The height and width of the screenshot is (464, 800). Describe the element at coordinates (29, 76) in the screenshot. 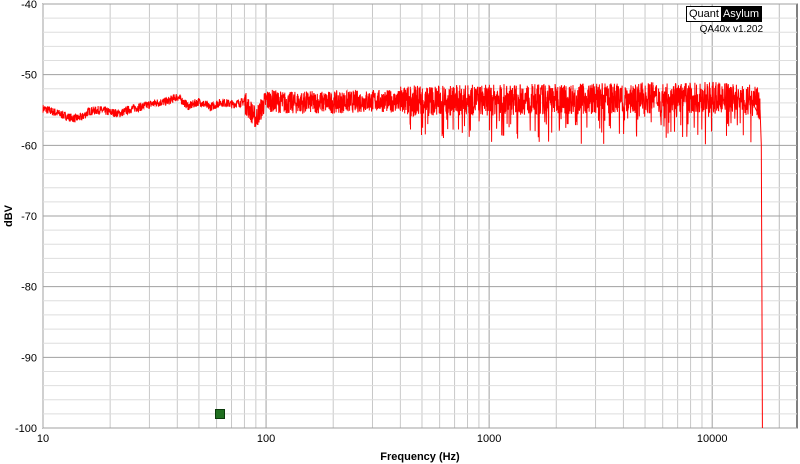

I see `y-tick-label: -50` at that location.